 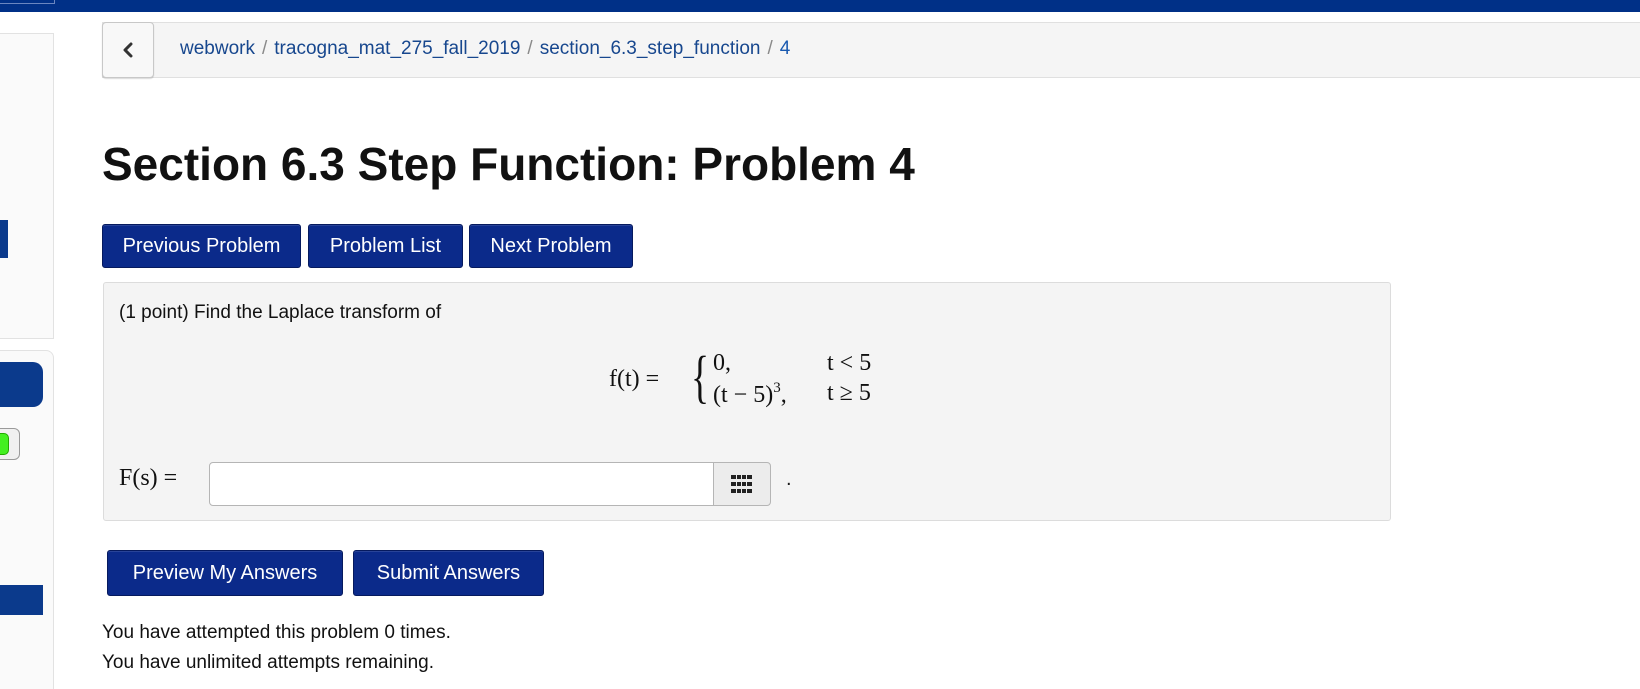 What do you see at coordinates (225, 573) in the screenshot?
I see `preview-answers-button: Preview My Answers` at bounding box center [225, 573].